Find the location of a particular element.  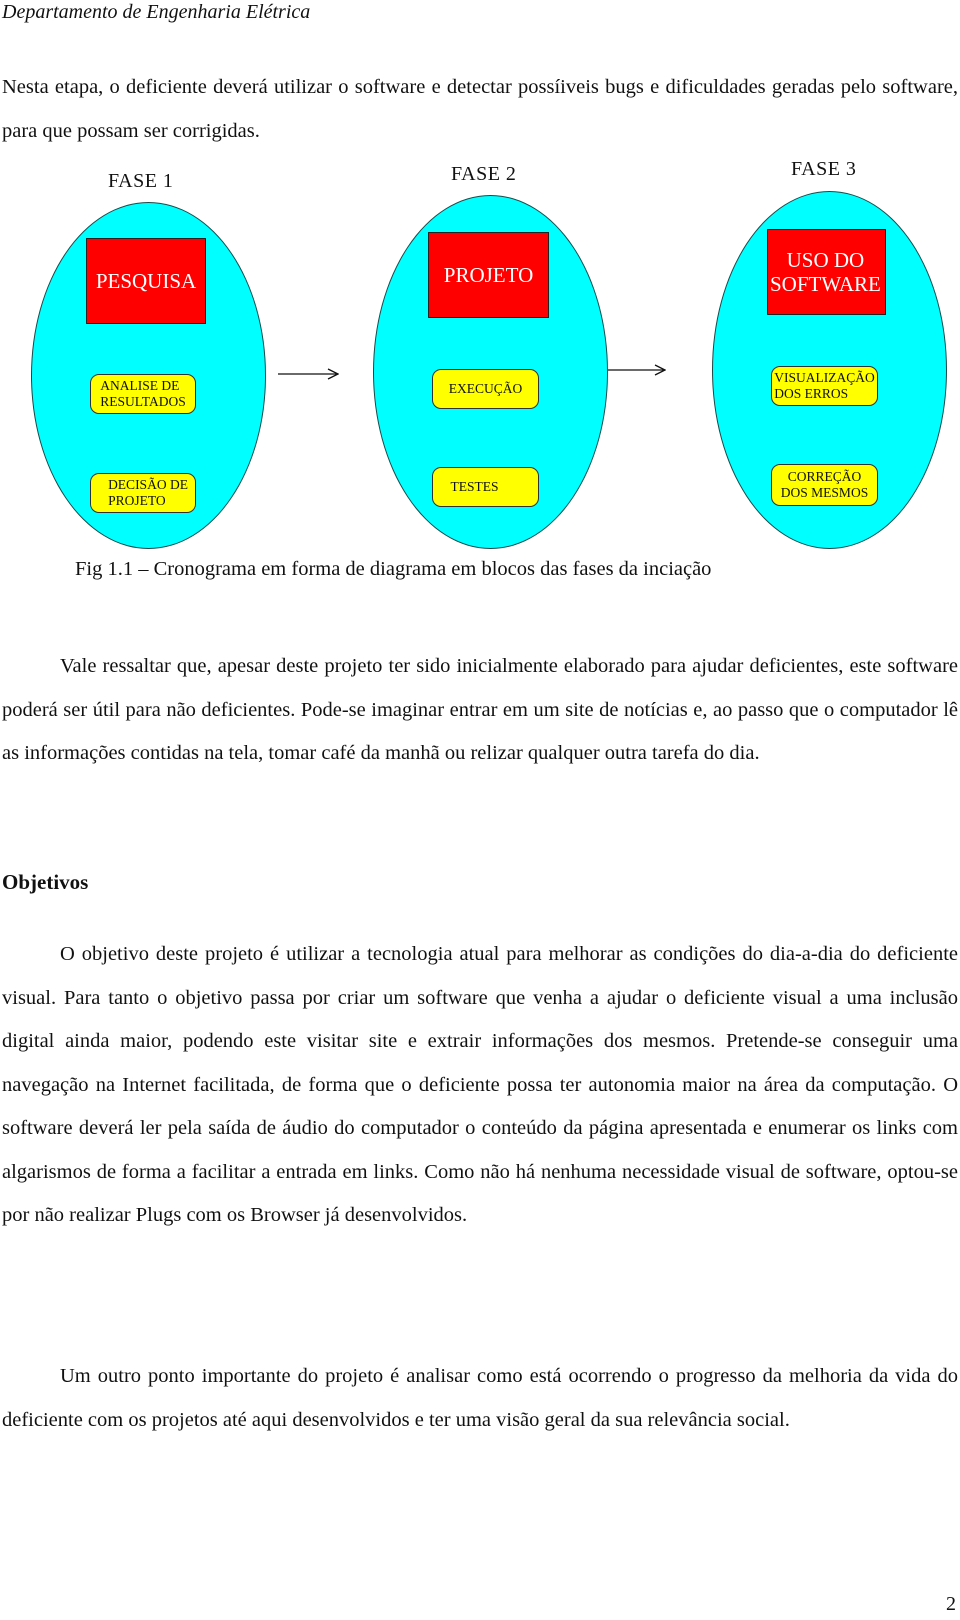

step-label: ANALISE DE RESULTADOS is located at coordinates (143, 393).